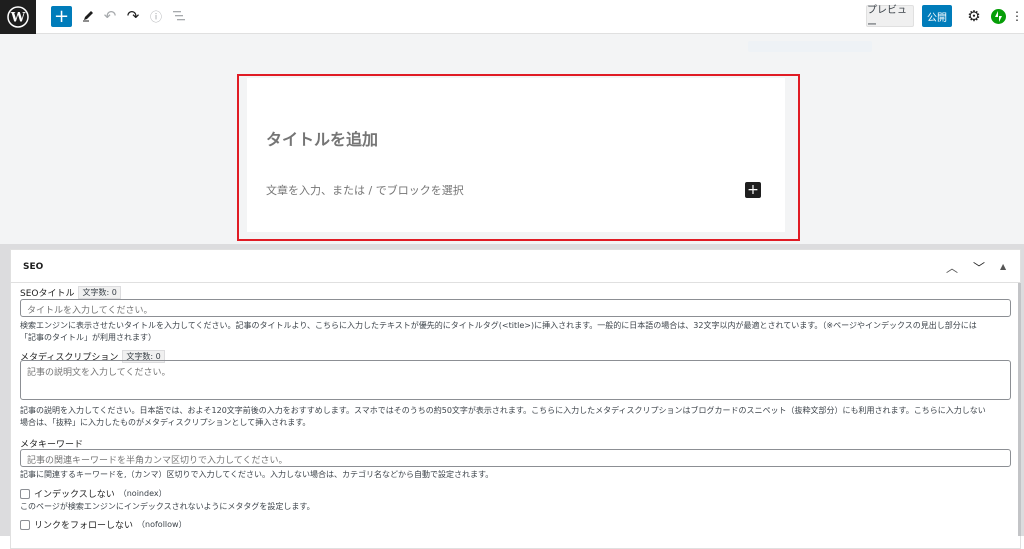 This screenshot has height=549, width=1024. I want to click on chevron-up-icon: ︿, so click(952, 268).